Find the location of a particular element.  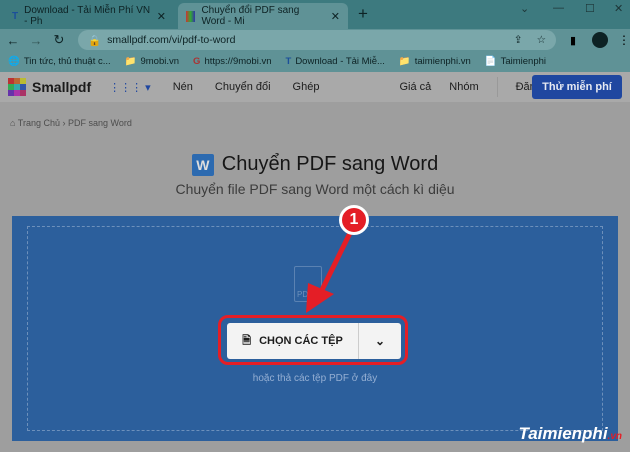

url-text: smallpdf.com/vi/pdf-to-word is located at coordinates (171, 40).